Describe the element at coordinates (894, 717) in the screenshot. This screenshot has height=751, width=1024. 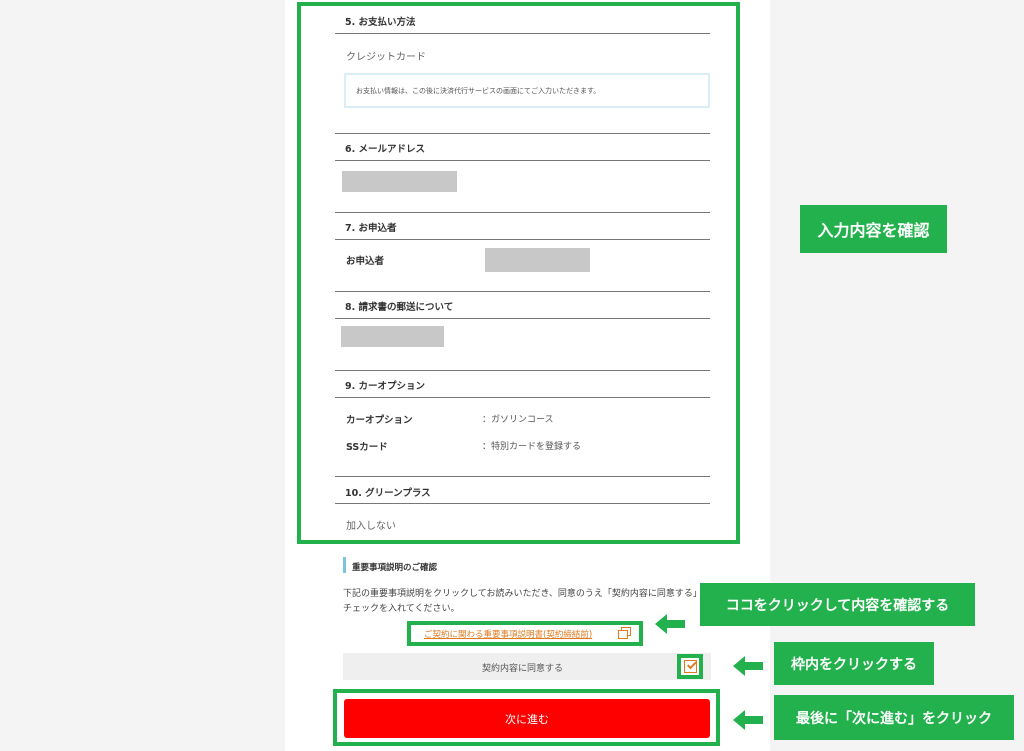
I see `callout-click-next: 最後に「次に進む」をクリック` at that location.